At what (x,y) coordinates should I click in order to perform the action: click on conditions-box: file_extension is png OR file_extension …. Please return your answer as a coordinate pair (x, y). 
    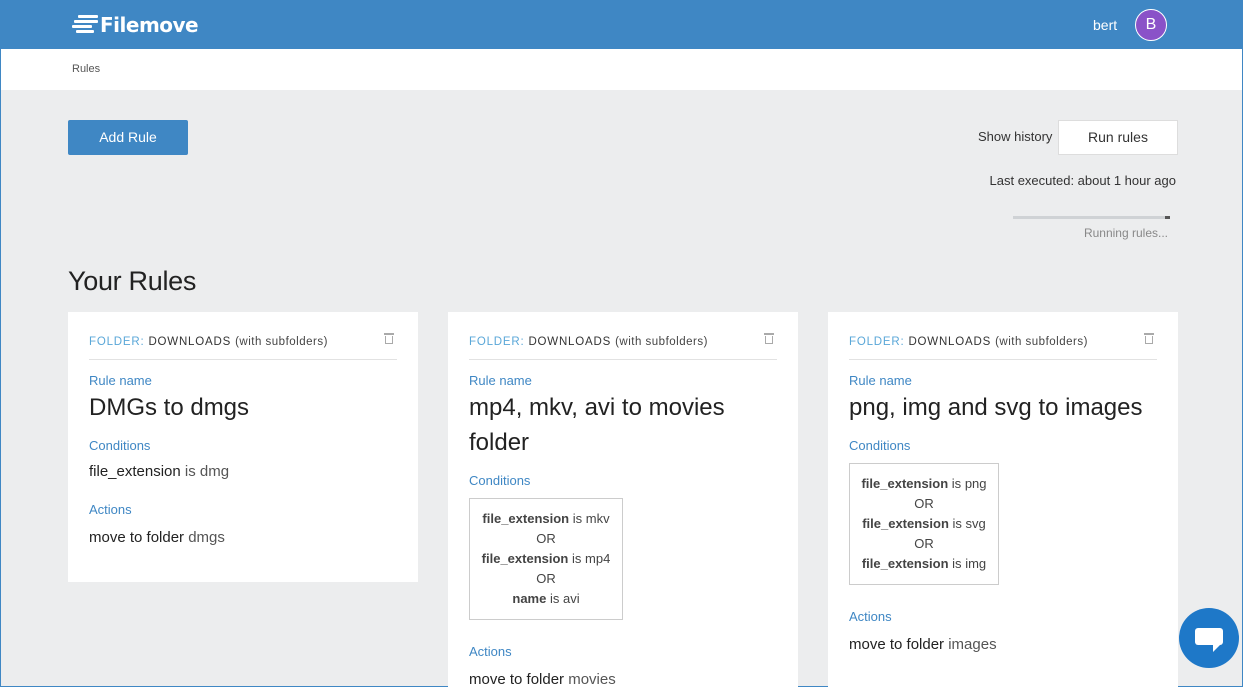
    Looking at the image, I should click on (924, 524).